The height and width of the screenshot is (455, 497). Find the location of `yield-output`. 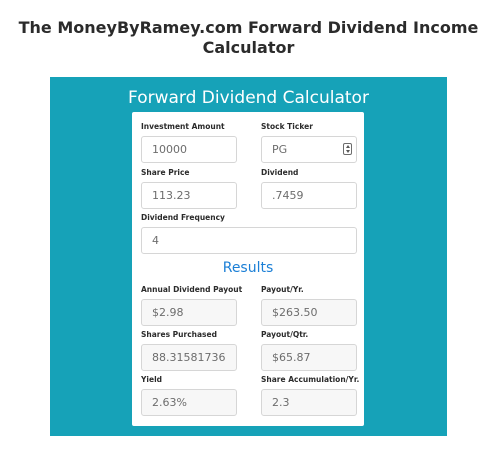

yield-output is located at coordinates (189, 402).